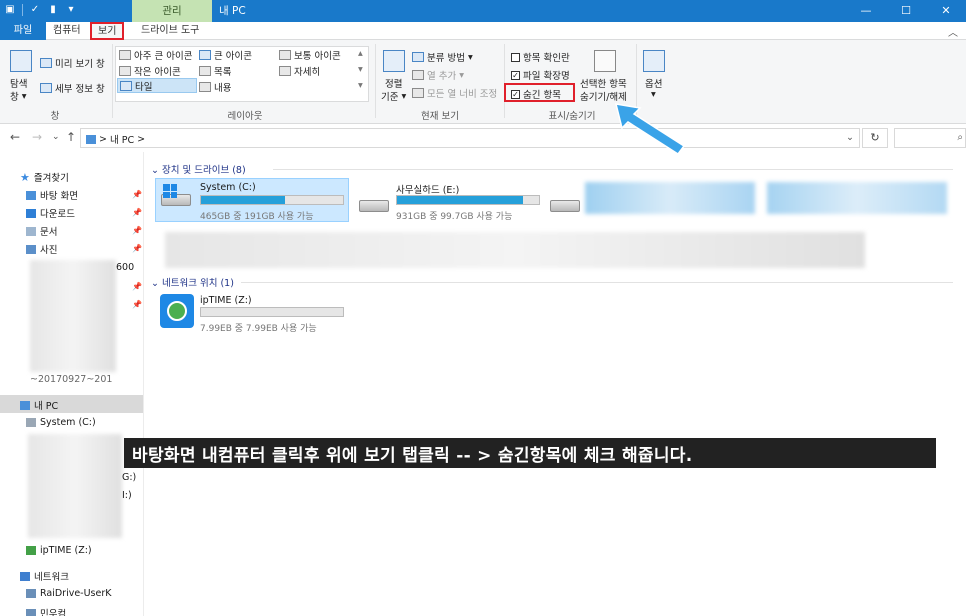  Describe the element at coordinates (25, 177) in the screenshot. I see `star-icon: ★` at that location.